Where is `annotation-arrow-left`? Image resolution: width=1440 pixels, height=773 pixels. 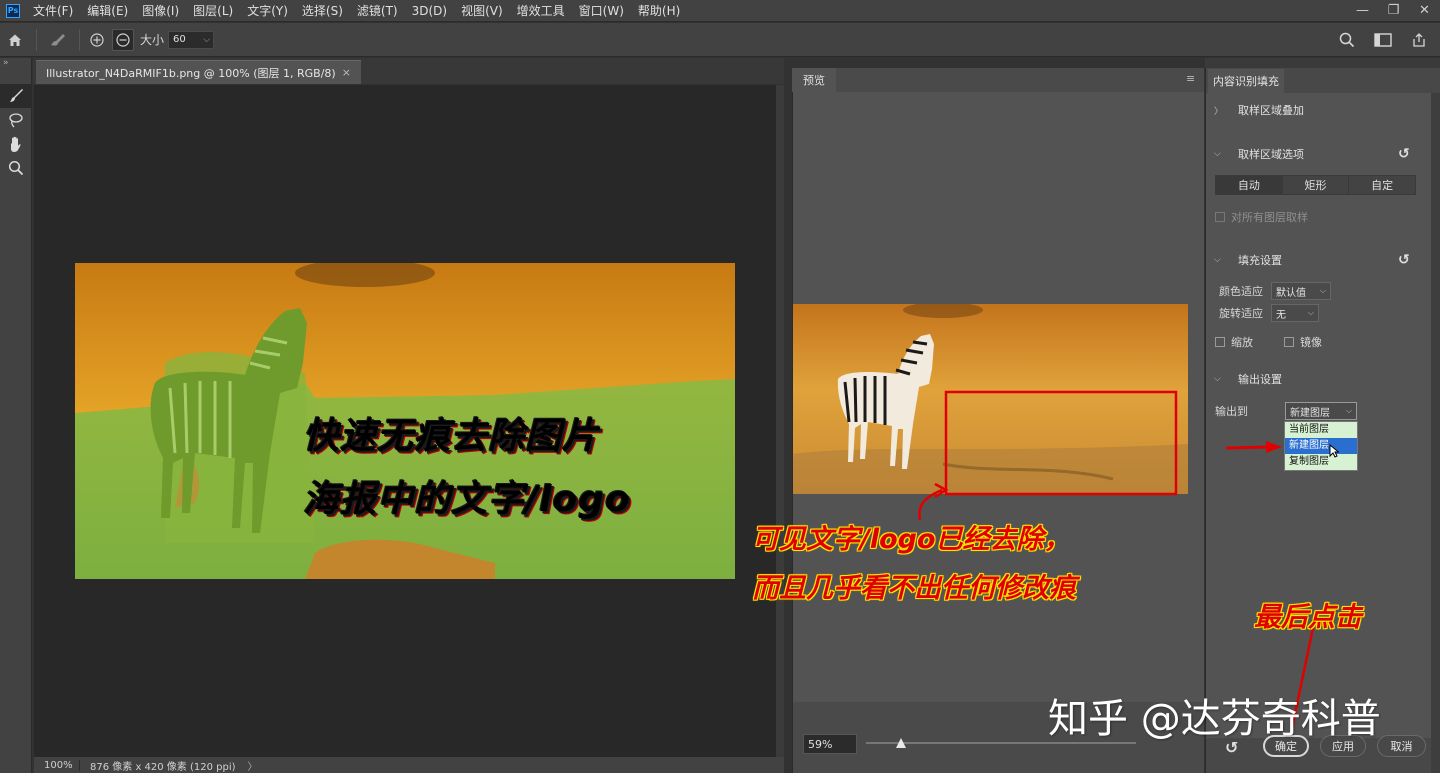
annotation-arrow-left is located at coordinates (1249, 447).